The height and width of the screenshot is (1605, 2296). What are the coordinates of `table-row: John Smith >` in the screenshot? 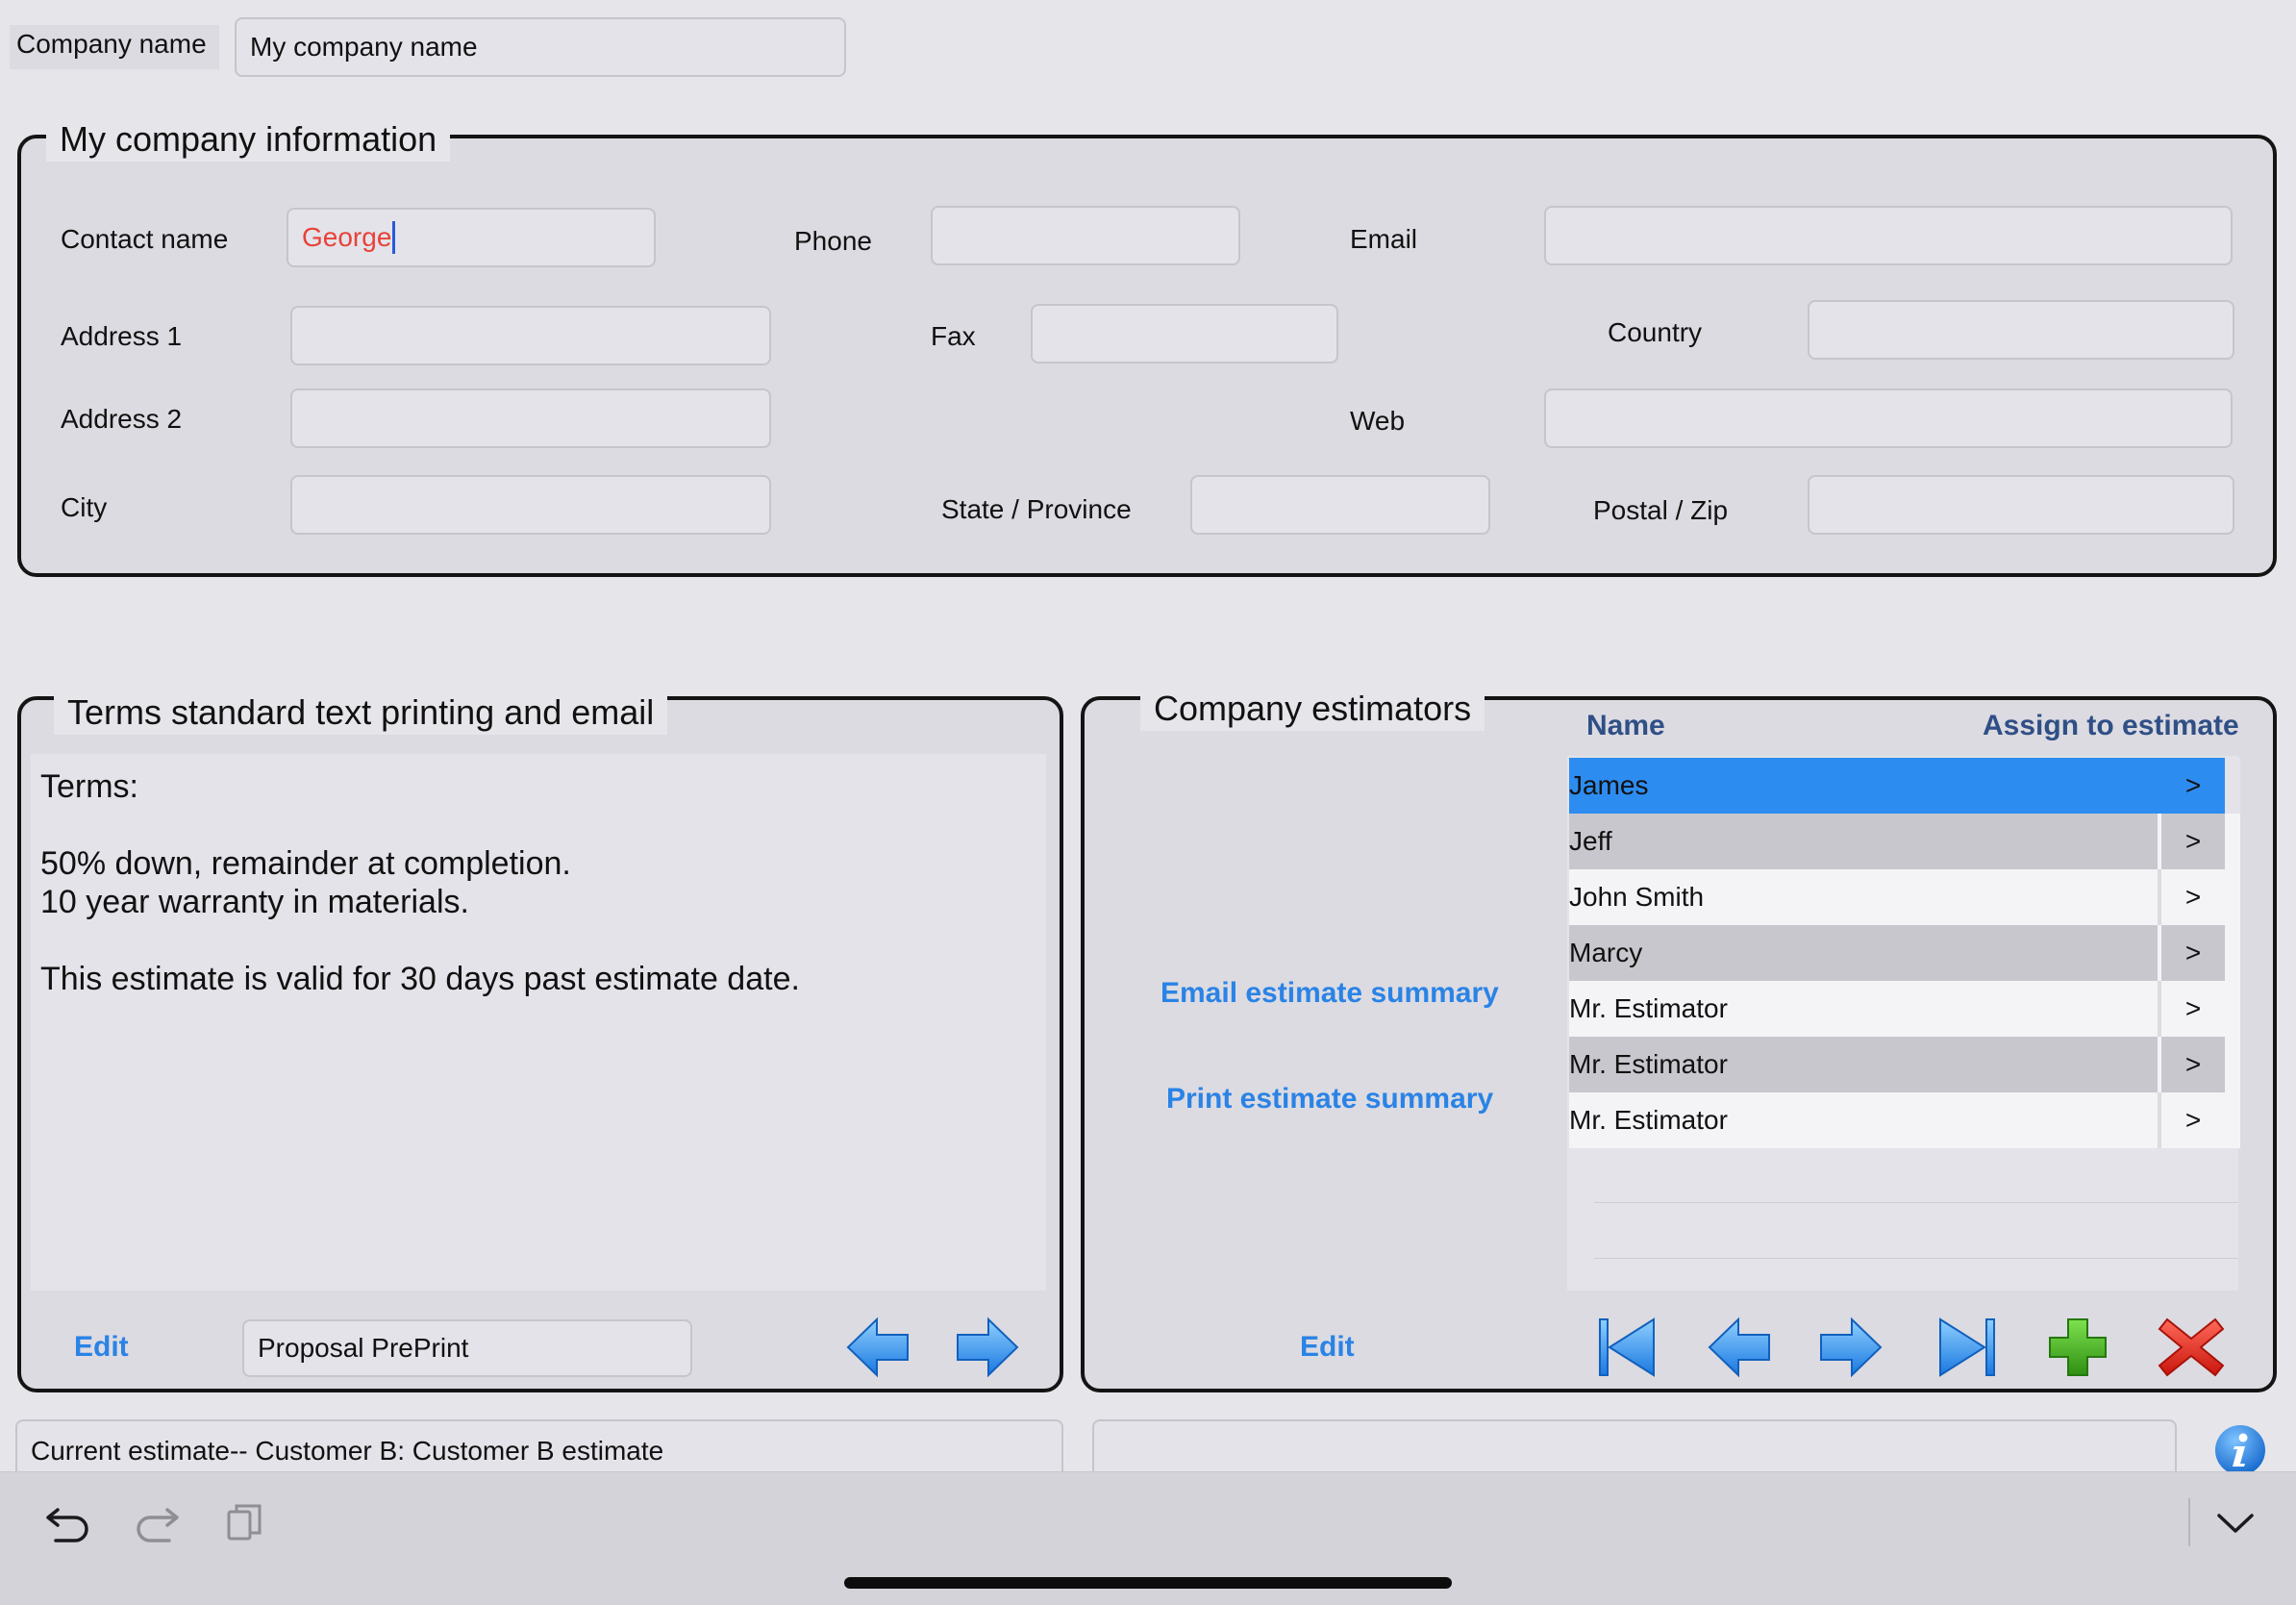 It's located at (1904, 897).